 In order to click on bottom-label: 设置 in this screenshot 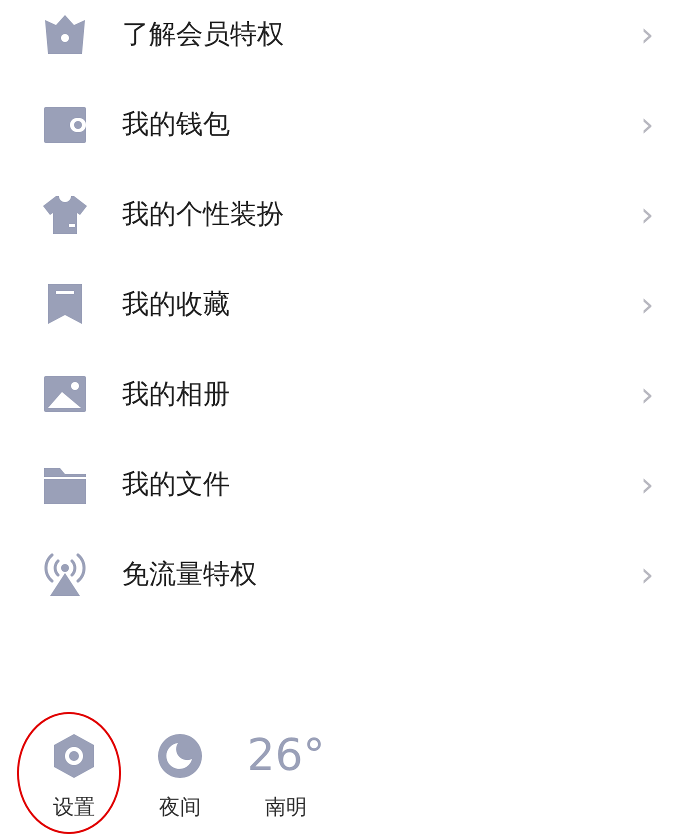, I will do `click(74, 807)`.